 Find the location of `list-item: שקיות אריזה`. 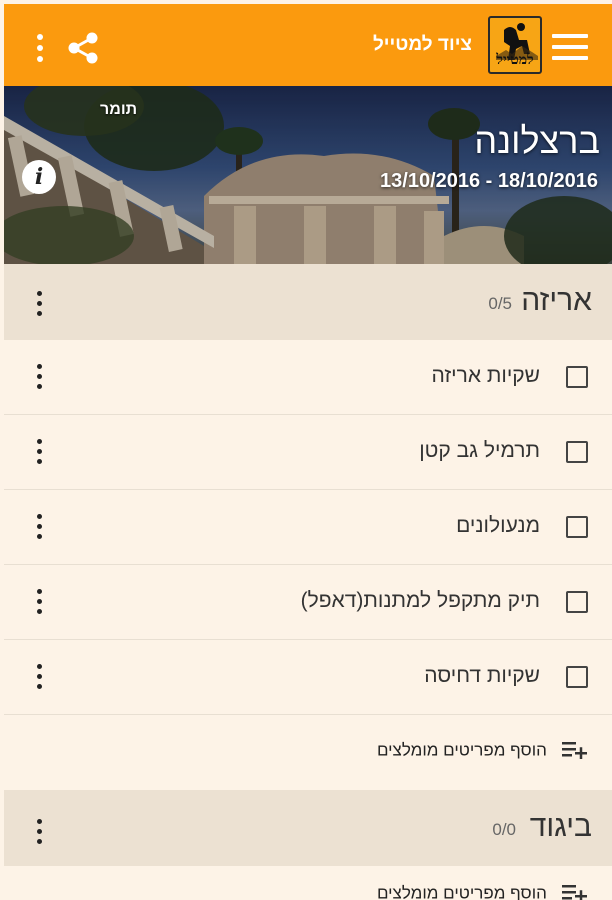

list-item: שקיות אריזה is located at coordinates (308, 377).